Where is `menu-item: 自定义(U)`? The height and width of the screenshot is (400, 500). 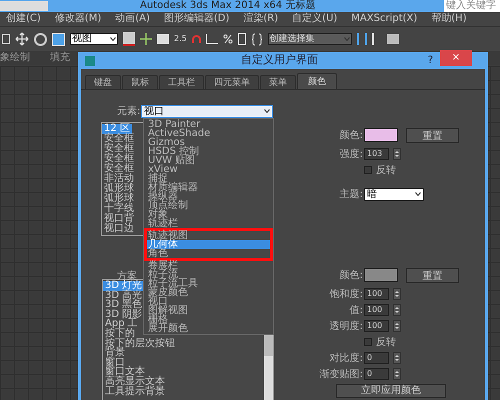 menu-item: 自定义(U) is located at coordinates (315, 19).